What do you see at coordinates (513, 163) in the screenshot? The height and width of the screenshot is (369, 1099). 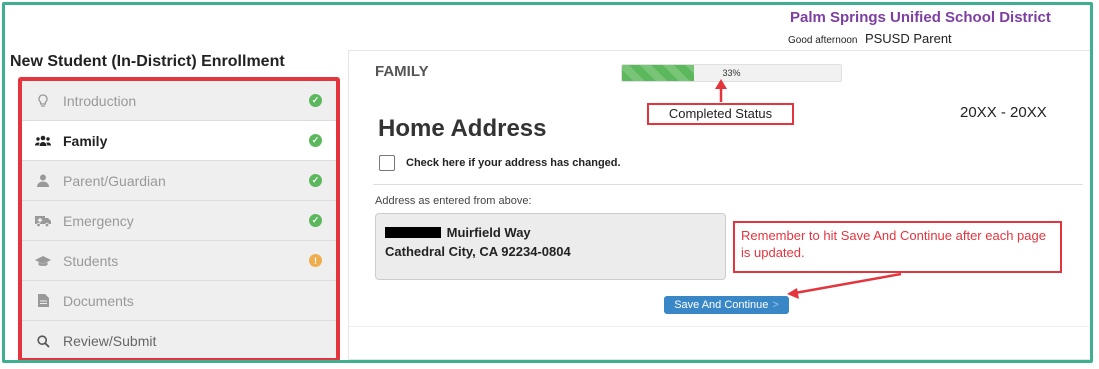 I see `checkbox-label: Check here if your address has changed.` at bounding box center [513, 163].